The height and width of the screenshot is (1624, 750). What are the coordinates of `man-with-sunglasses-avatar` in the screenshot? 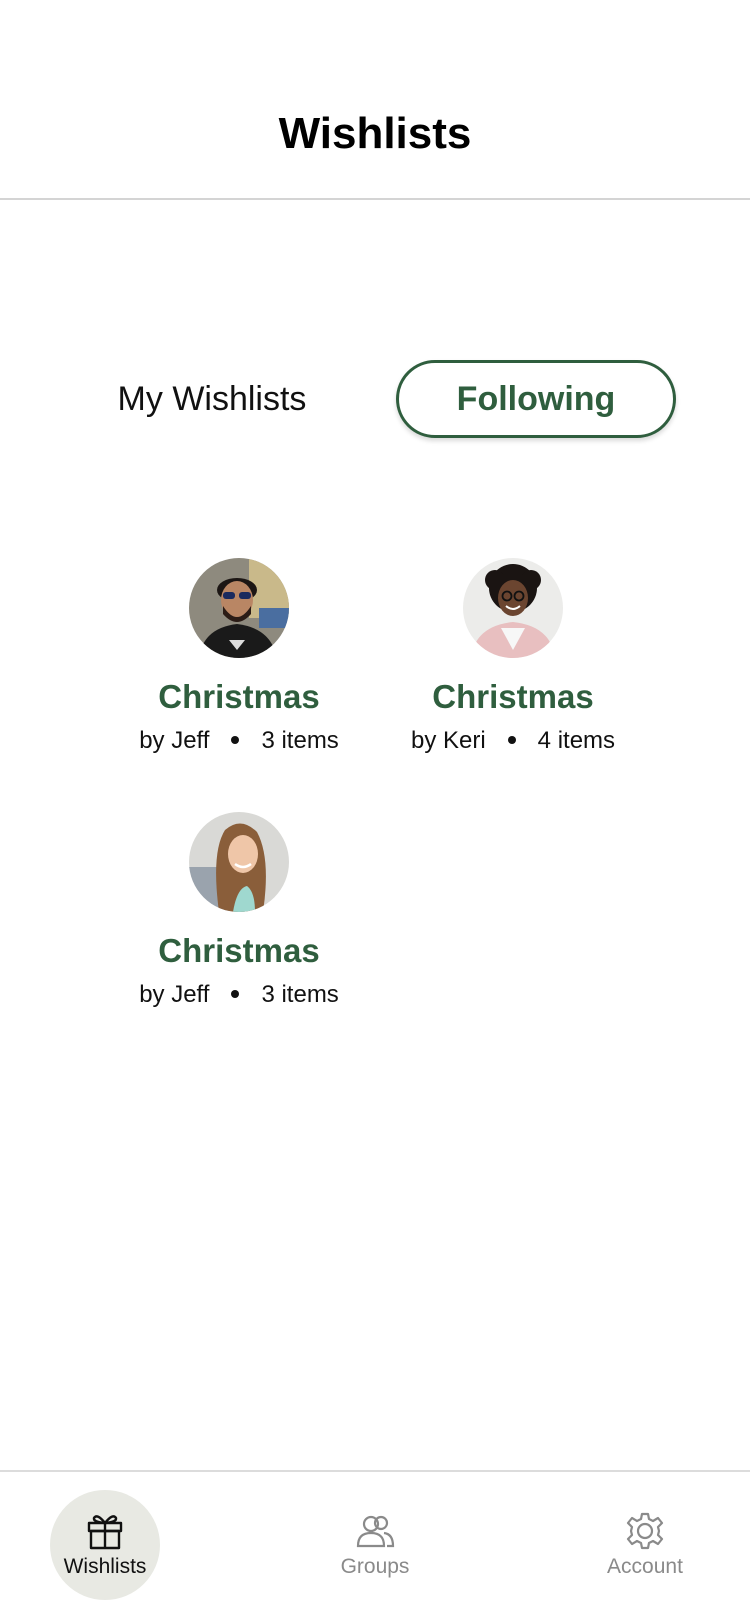 It's located at (239, 608).